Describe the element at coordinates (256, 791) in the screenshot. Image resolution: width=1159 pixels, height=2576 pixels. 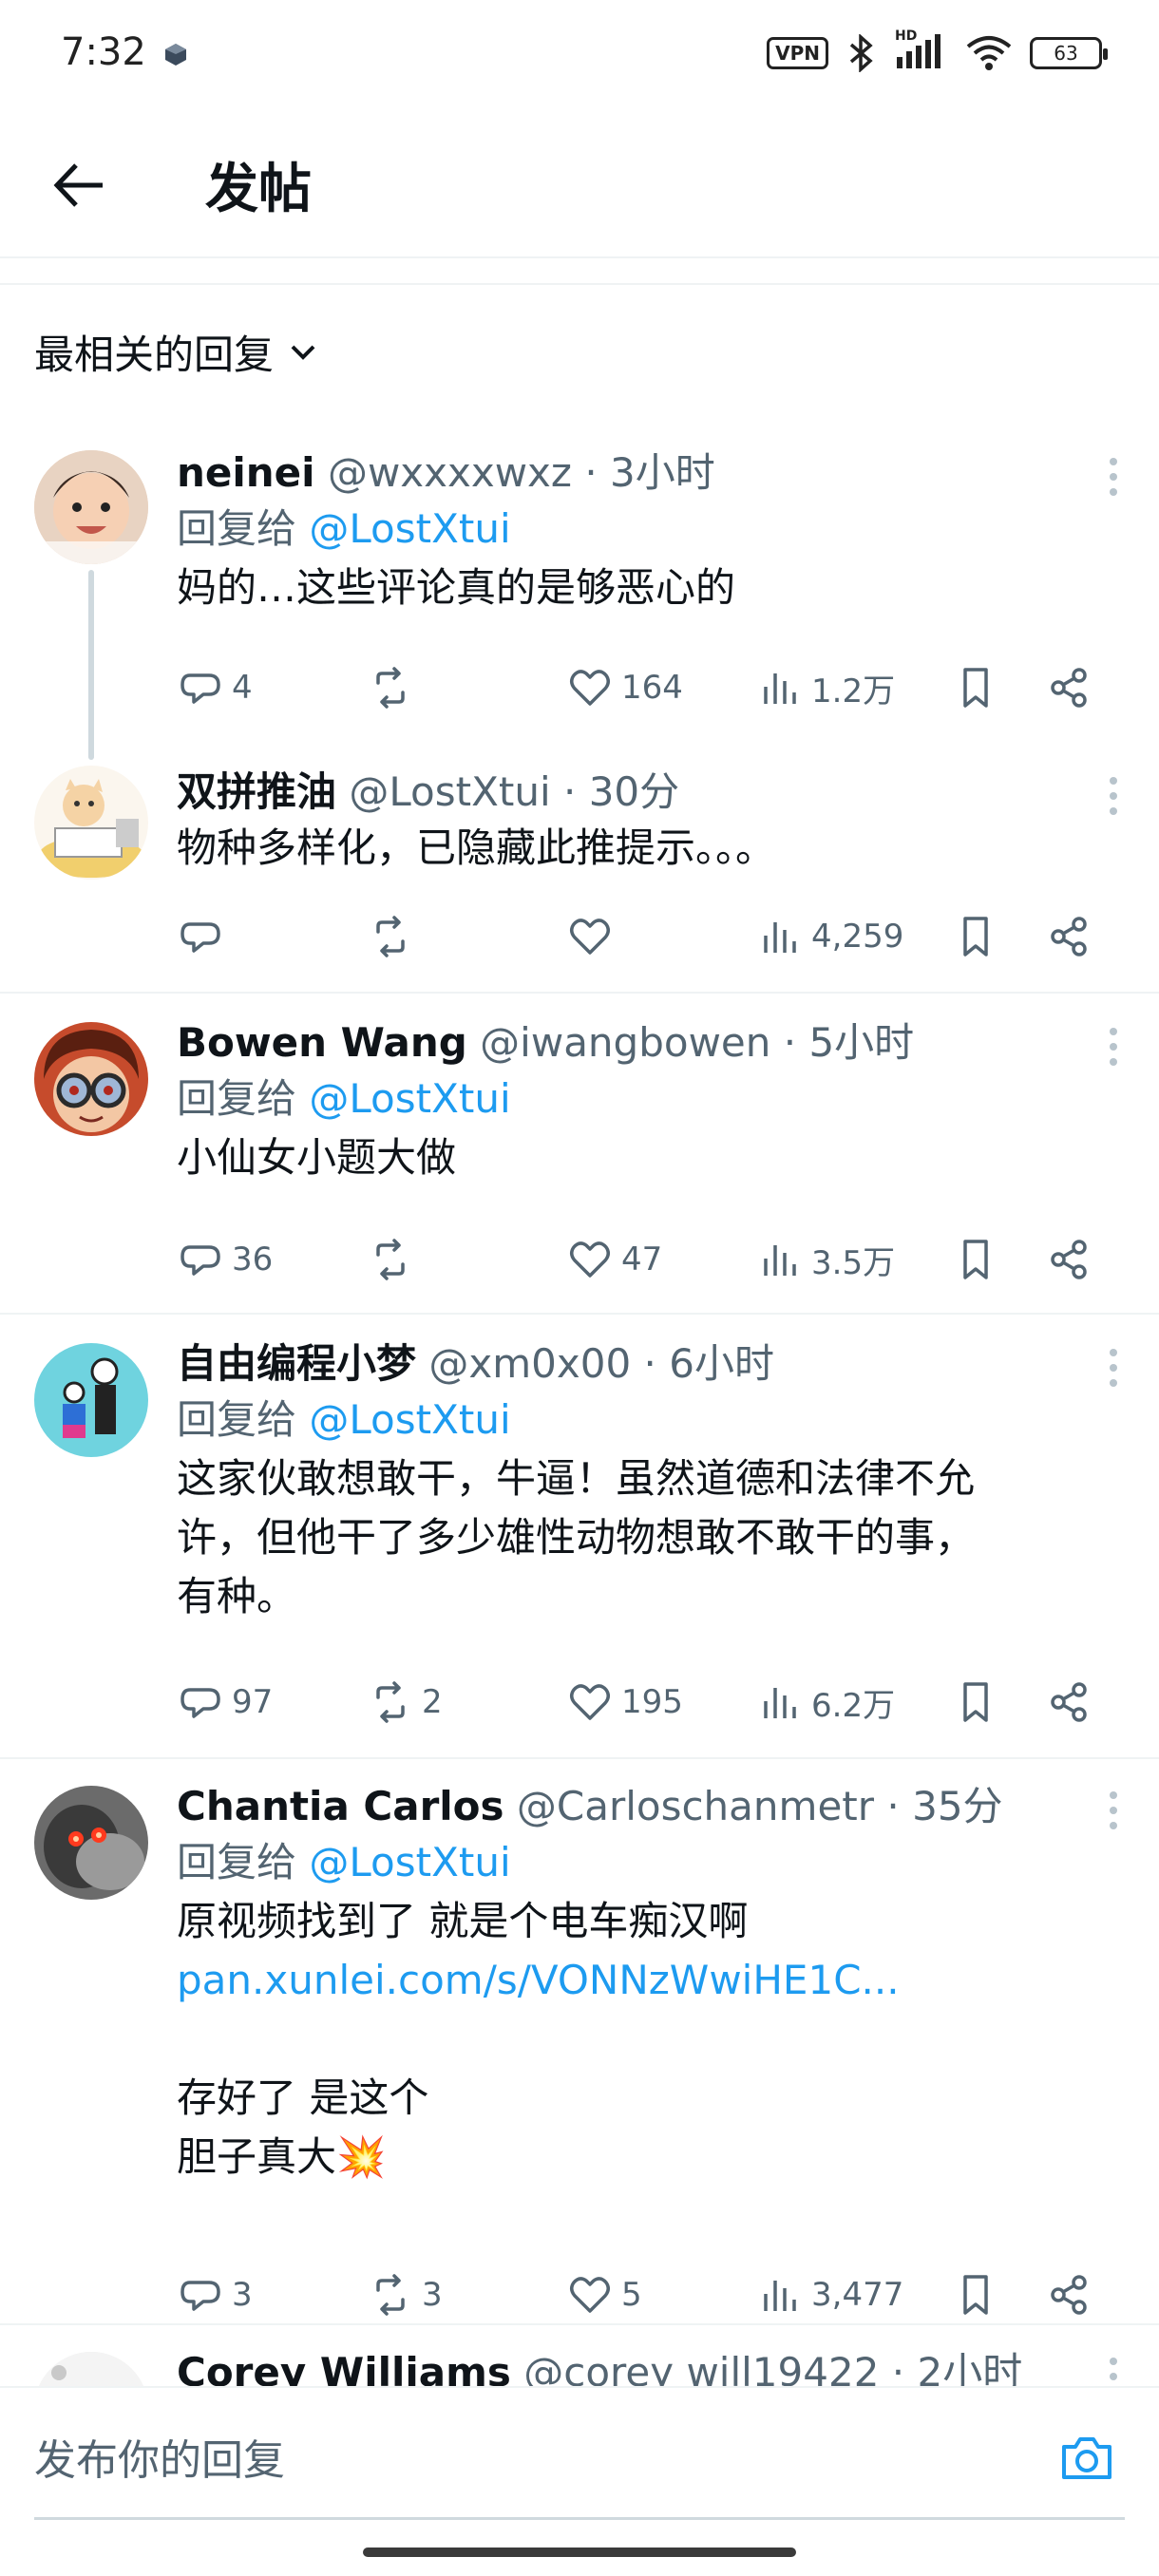
I see `display-name: 双拼推油` at that location.